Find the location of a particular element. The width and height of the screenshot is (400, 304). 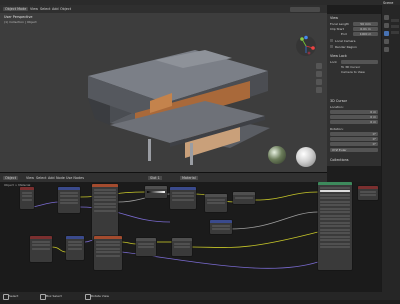

cursor-rot-y-field: 0° is located at coordinates (354, 139).